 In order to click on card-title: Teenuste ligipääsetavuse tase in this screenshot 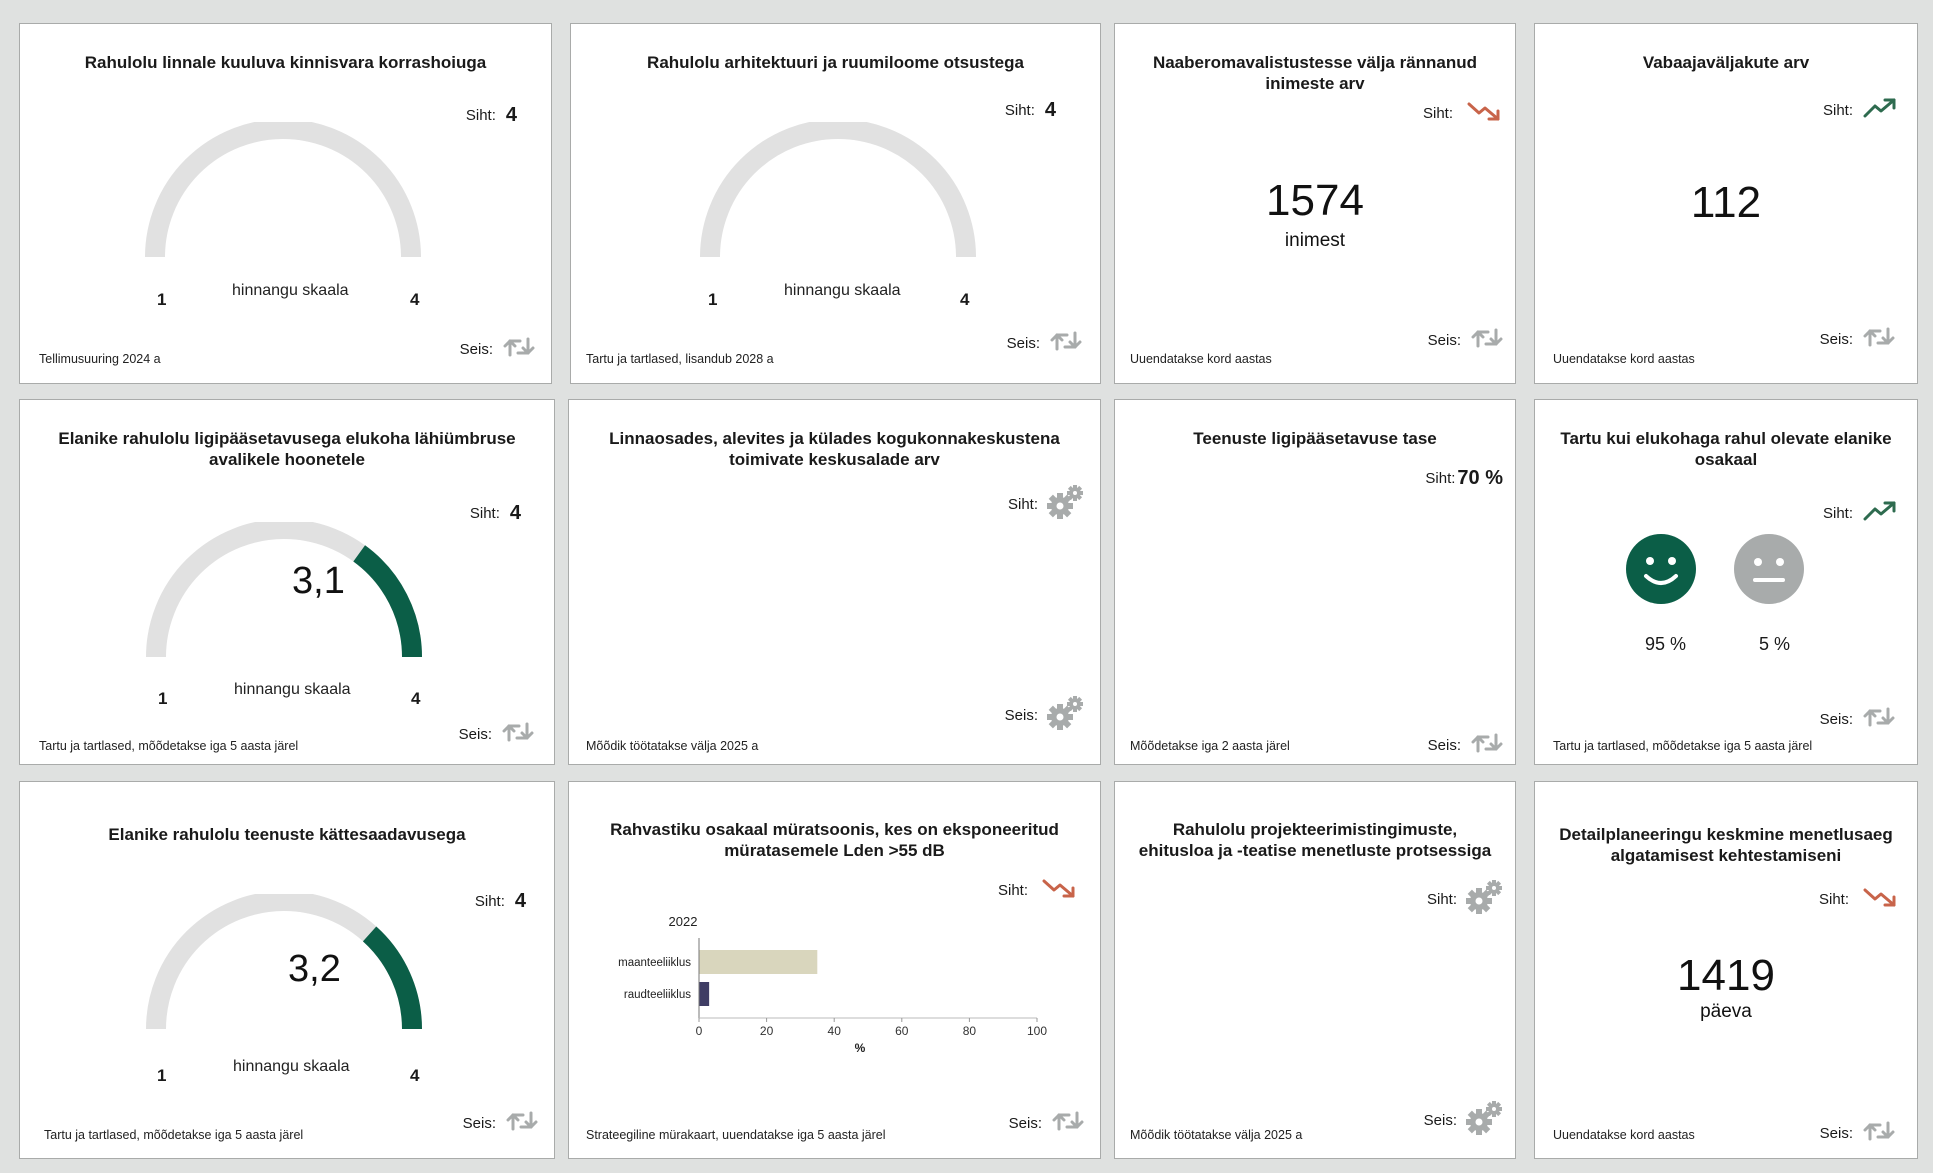, I will do `click(1315, 438)`.